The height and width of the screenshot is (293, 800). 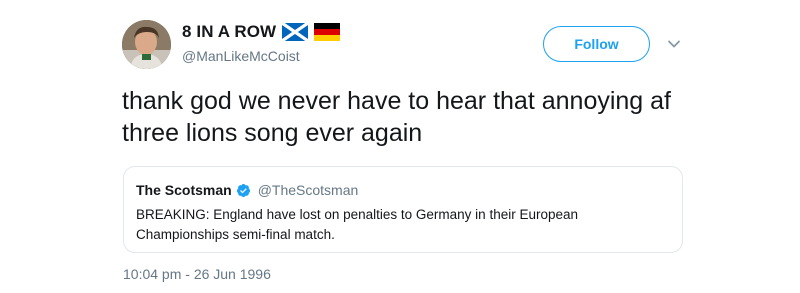 I want to click on author-name-row: 8 IN A ROW, so click(x=261, y=32).